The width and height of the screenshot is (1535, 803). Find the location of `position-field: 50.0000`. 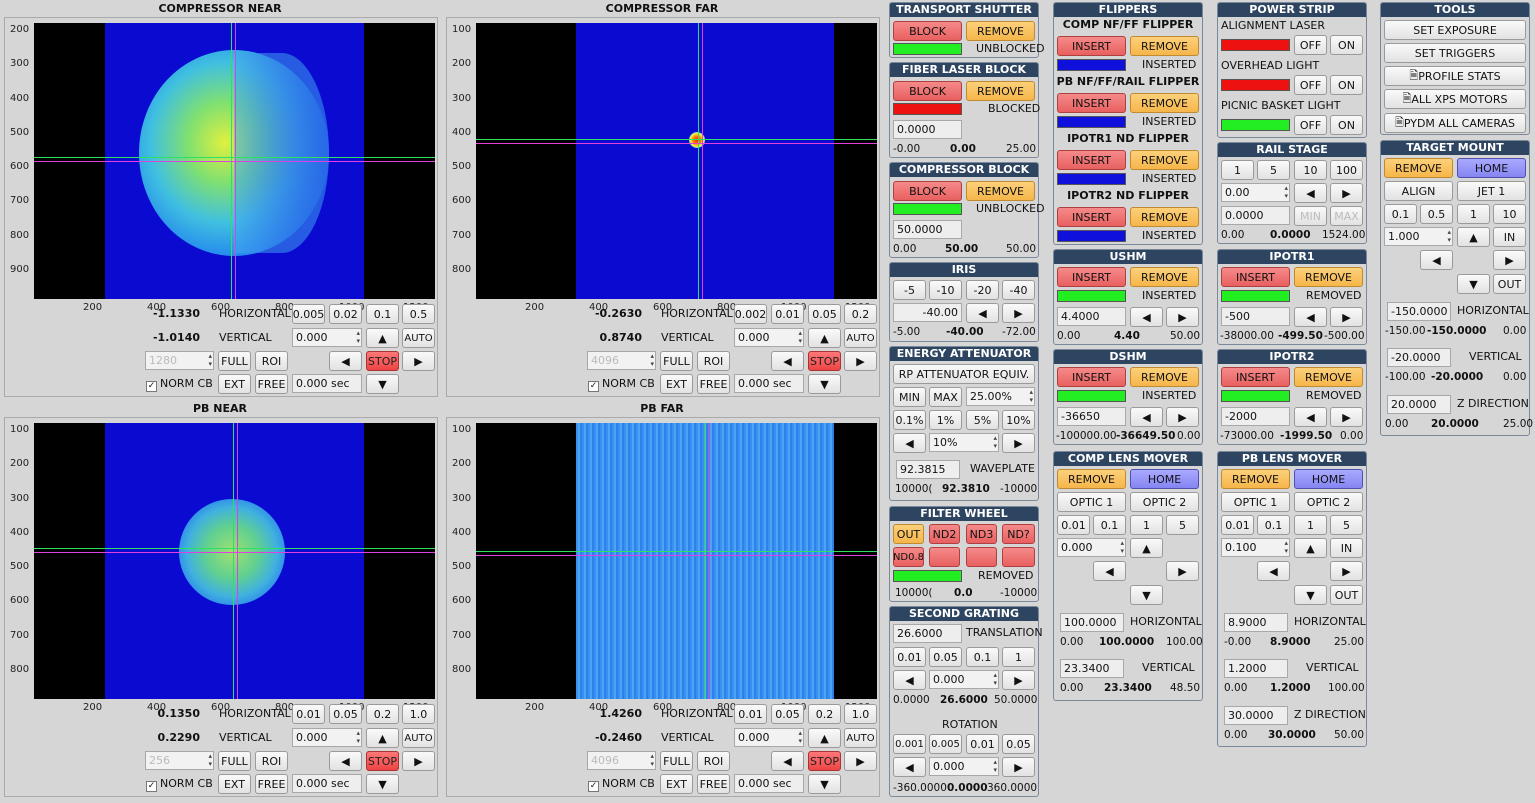

position-field: 50.0000 is located at coordinates (927, 229).